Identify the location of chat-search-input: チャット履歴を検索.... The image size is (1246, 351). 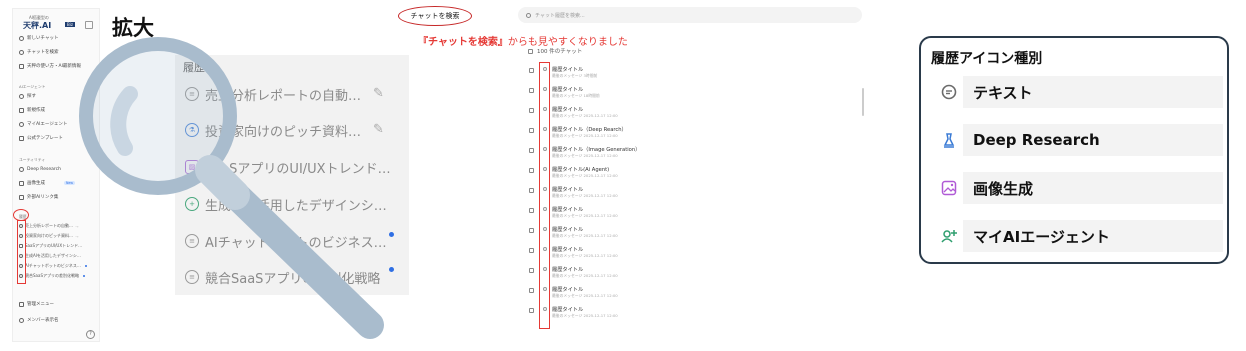
(690, 15).